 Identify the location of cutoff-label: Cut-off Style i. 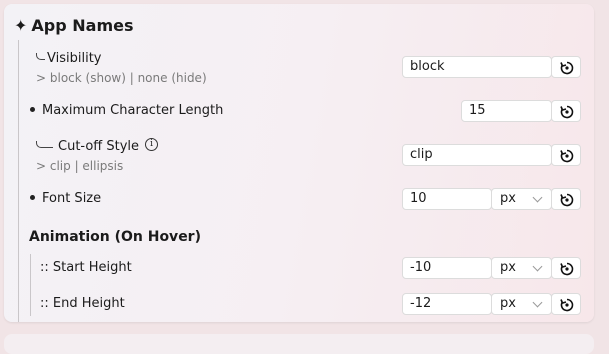
(108, 146).